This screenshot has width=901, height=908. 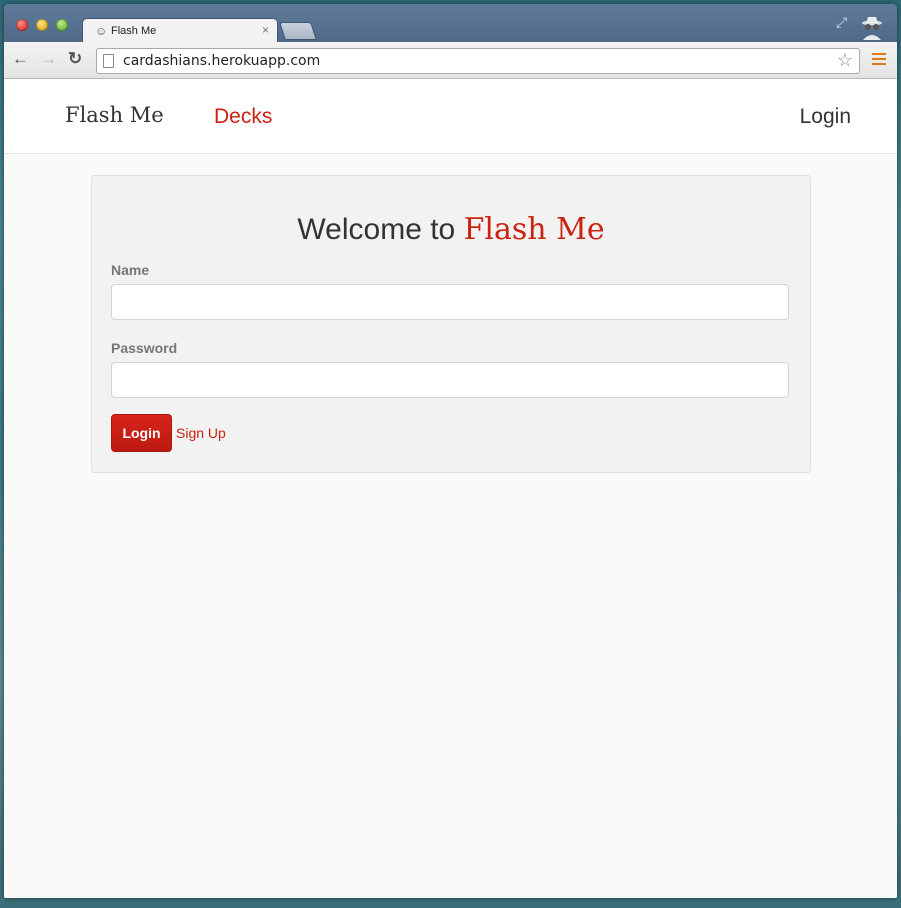 I want to click on forward-arrow-icon: →, so click(x=48, y=59).